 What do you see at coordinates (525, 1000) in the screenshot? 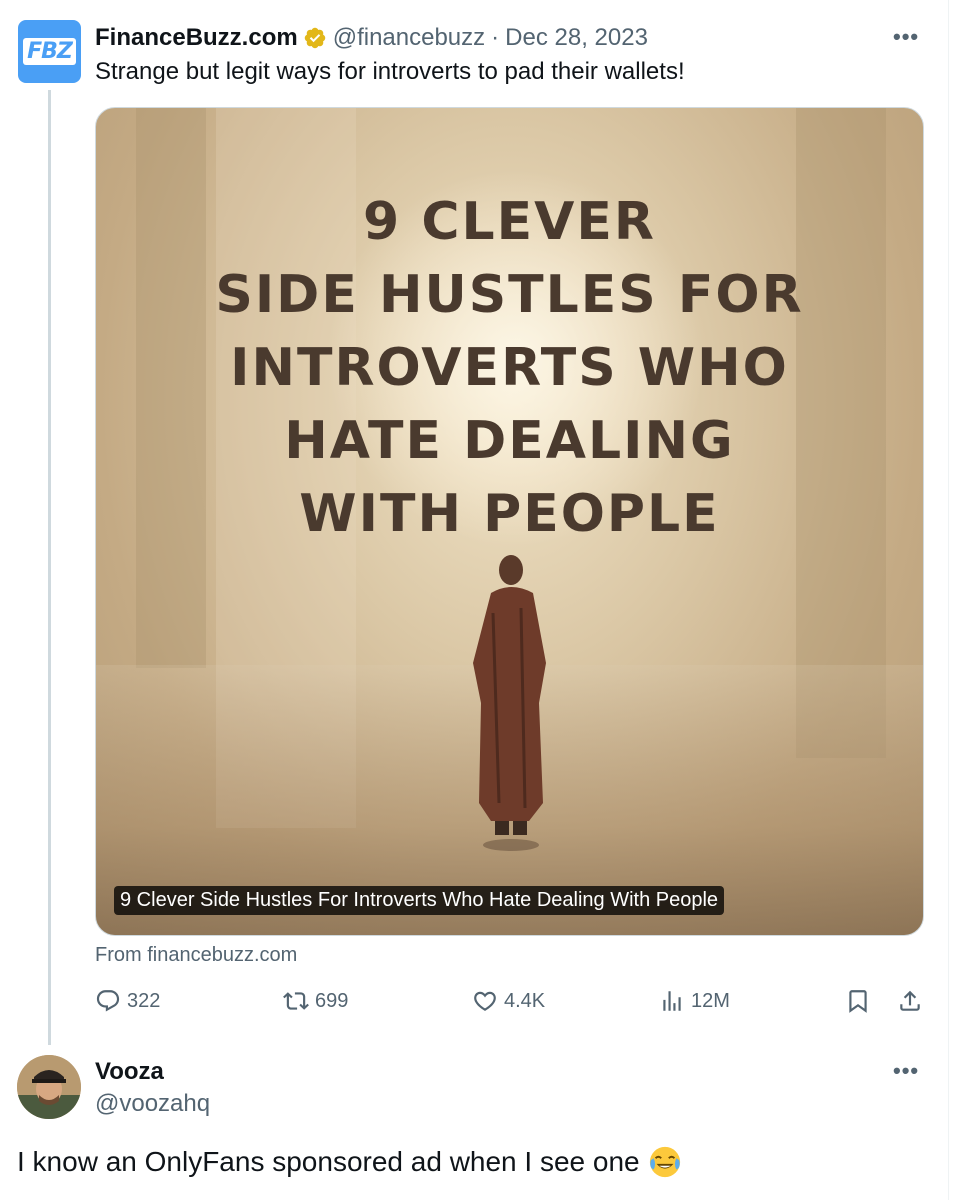
I see `like-count: 4.4K` at bounding box center [525, 1000].